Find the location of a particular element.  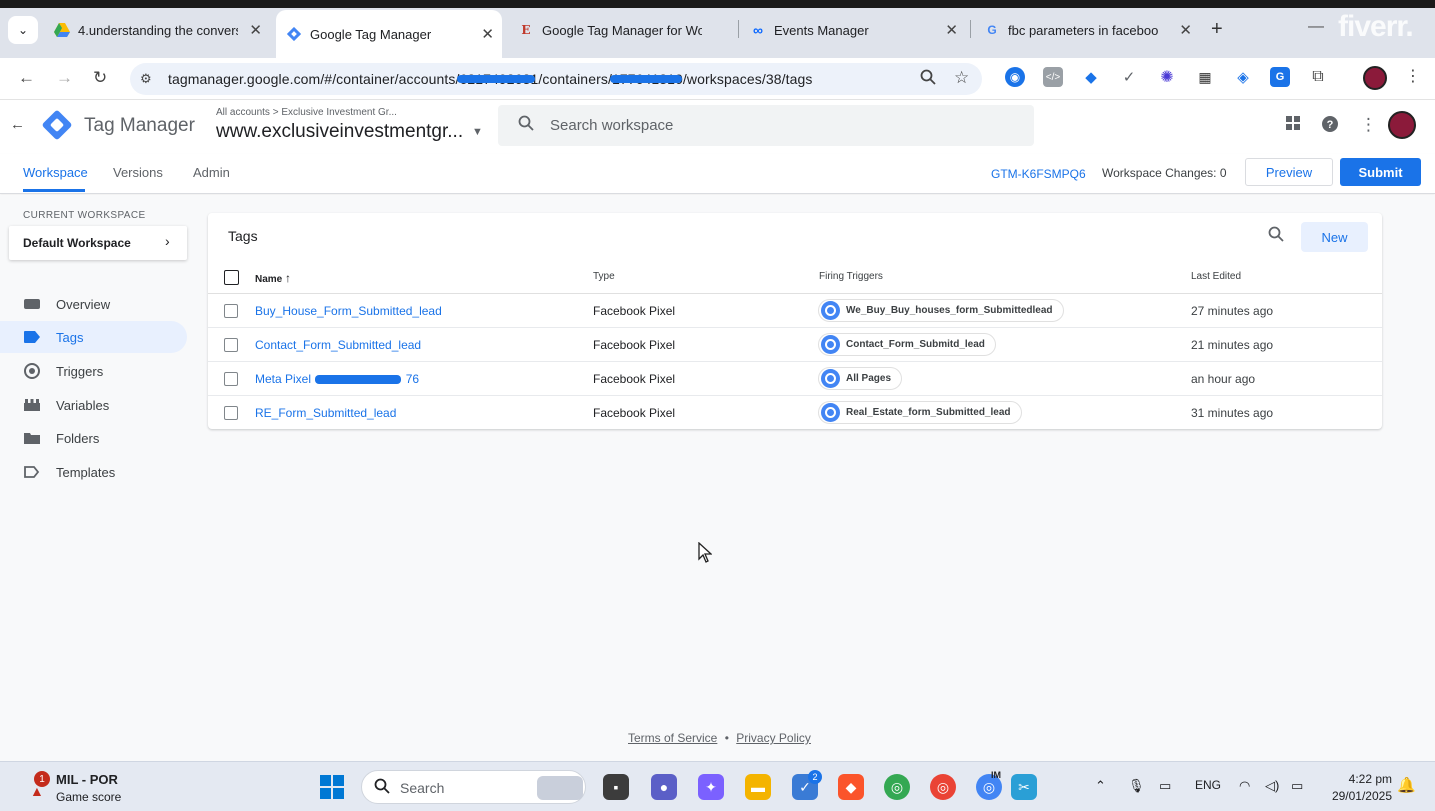

trigger-chip: Real_Estate_form_Submitted_lead is located at coordinates (920, 412).